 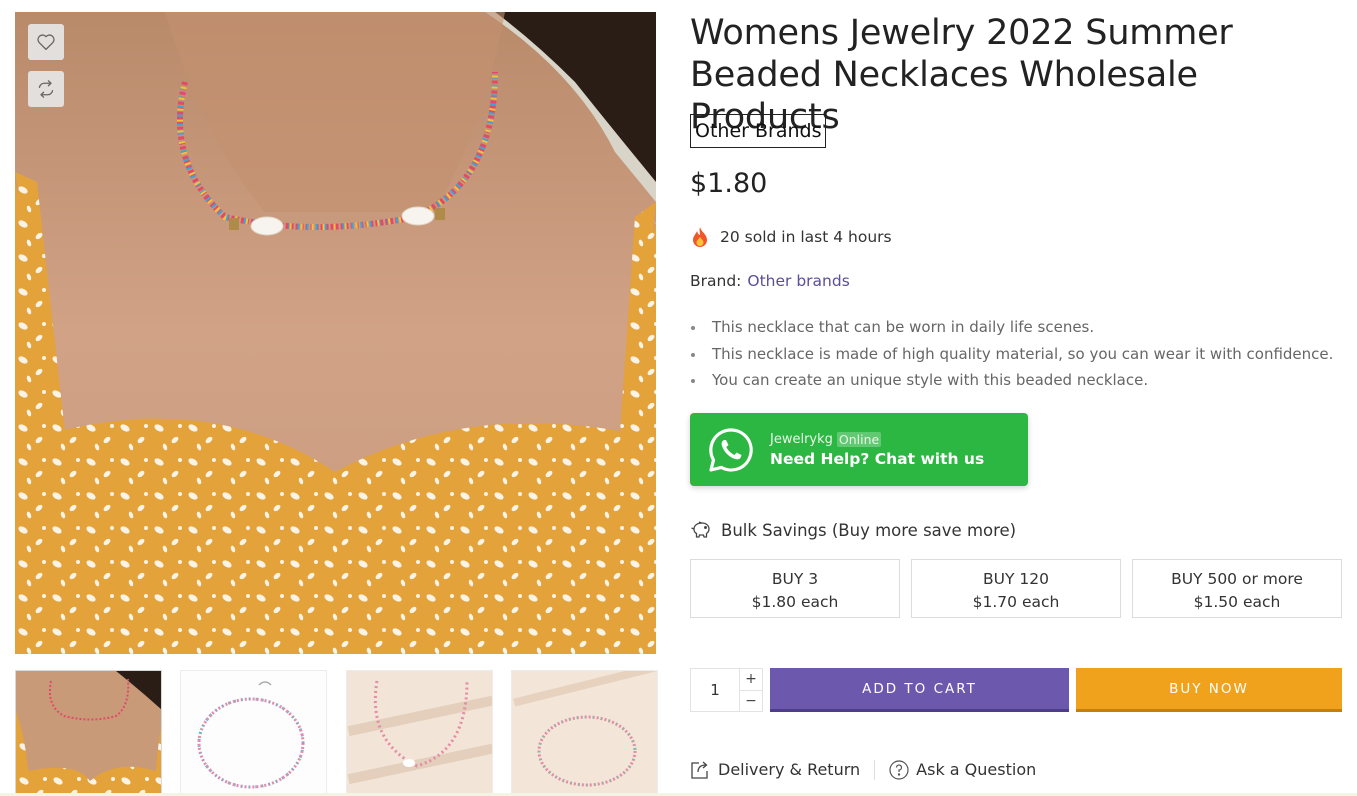 I want to click on thumbnail-strip, so click(x=337, y=733).